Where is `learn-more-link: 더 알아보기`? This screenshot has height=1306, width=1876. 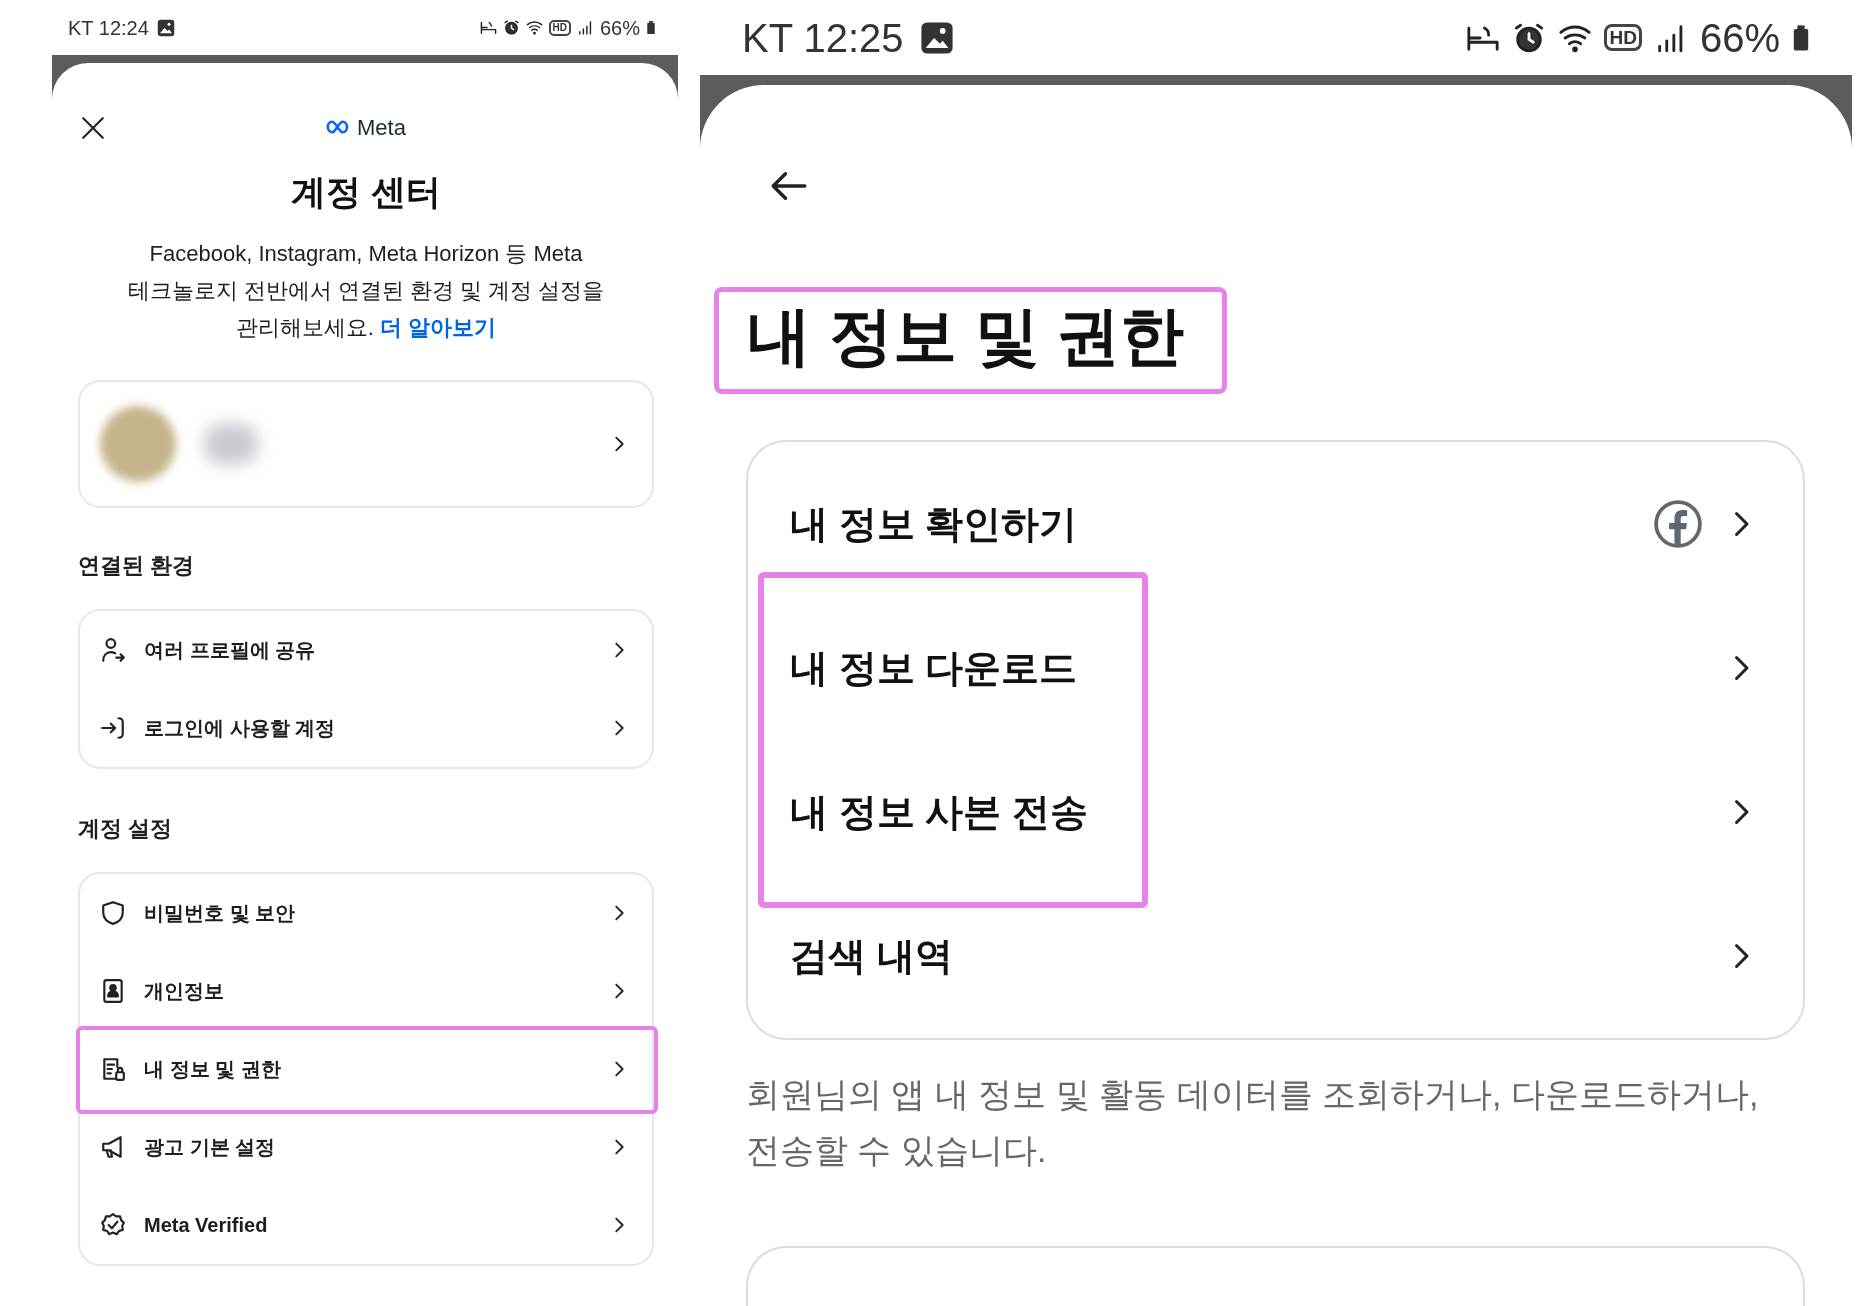 learn-more-link: 더 알아보기 is located at coordinates (438, 327).